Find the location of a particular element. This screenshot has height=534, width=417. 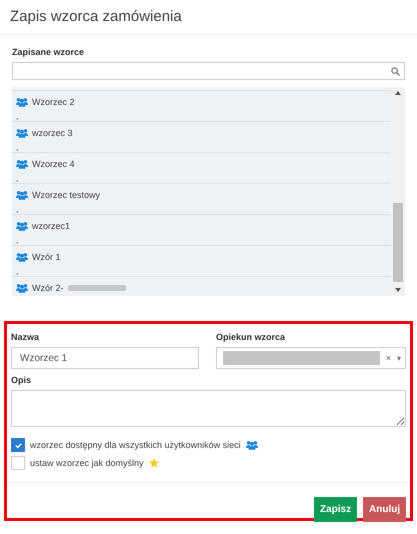

dialog-title: Zapis wzorca zamówienia is located at coordinates (208, 17).